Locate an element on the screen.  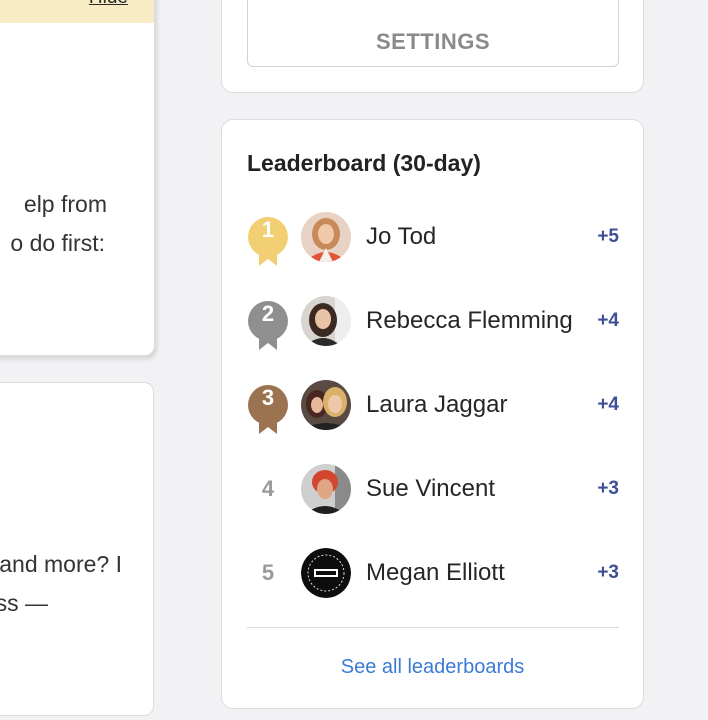
rank-number: 2 is located at coordinates (268, 313).